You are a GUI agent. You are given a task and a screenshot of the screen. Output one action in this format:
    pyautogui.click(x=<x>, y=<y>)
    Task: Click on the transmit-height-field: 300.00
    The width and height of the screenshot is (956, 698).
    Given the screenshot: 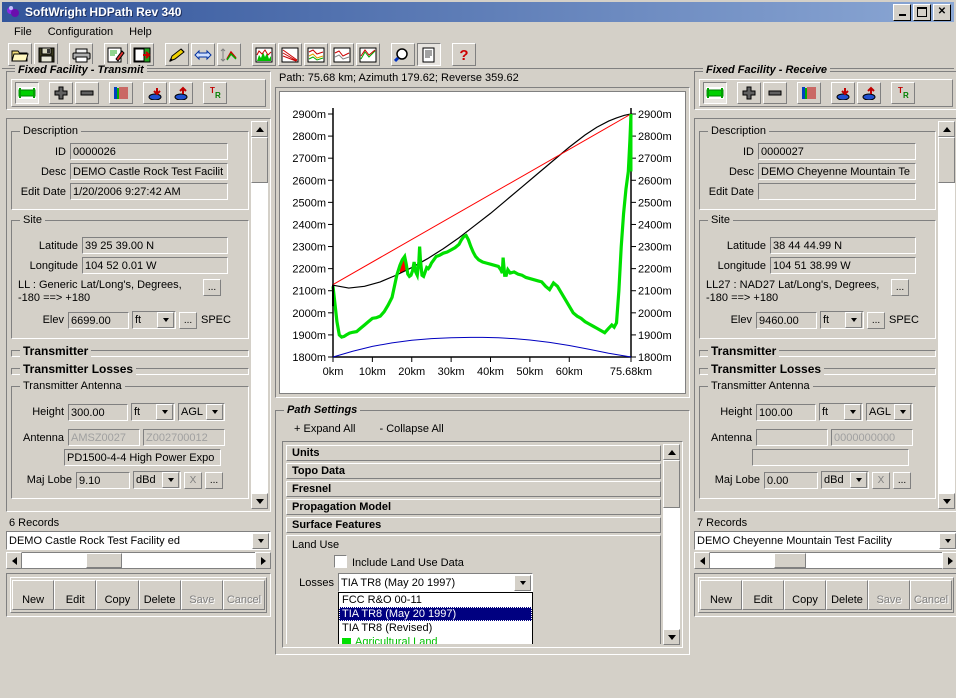 What is the action you would take?
    pyautogui.click(x=98, y=412)
    